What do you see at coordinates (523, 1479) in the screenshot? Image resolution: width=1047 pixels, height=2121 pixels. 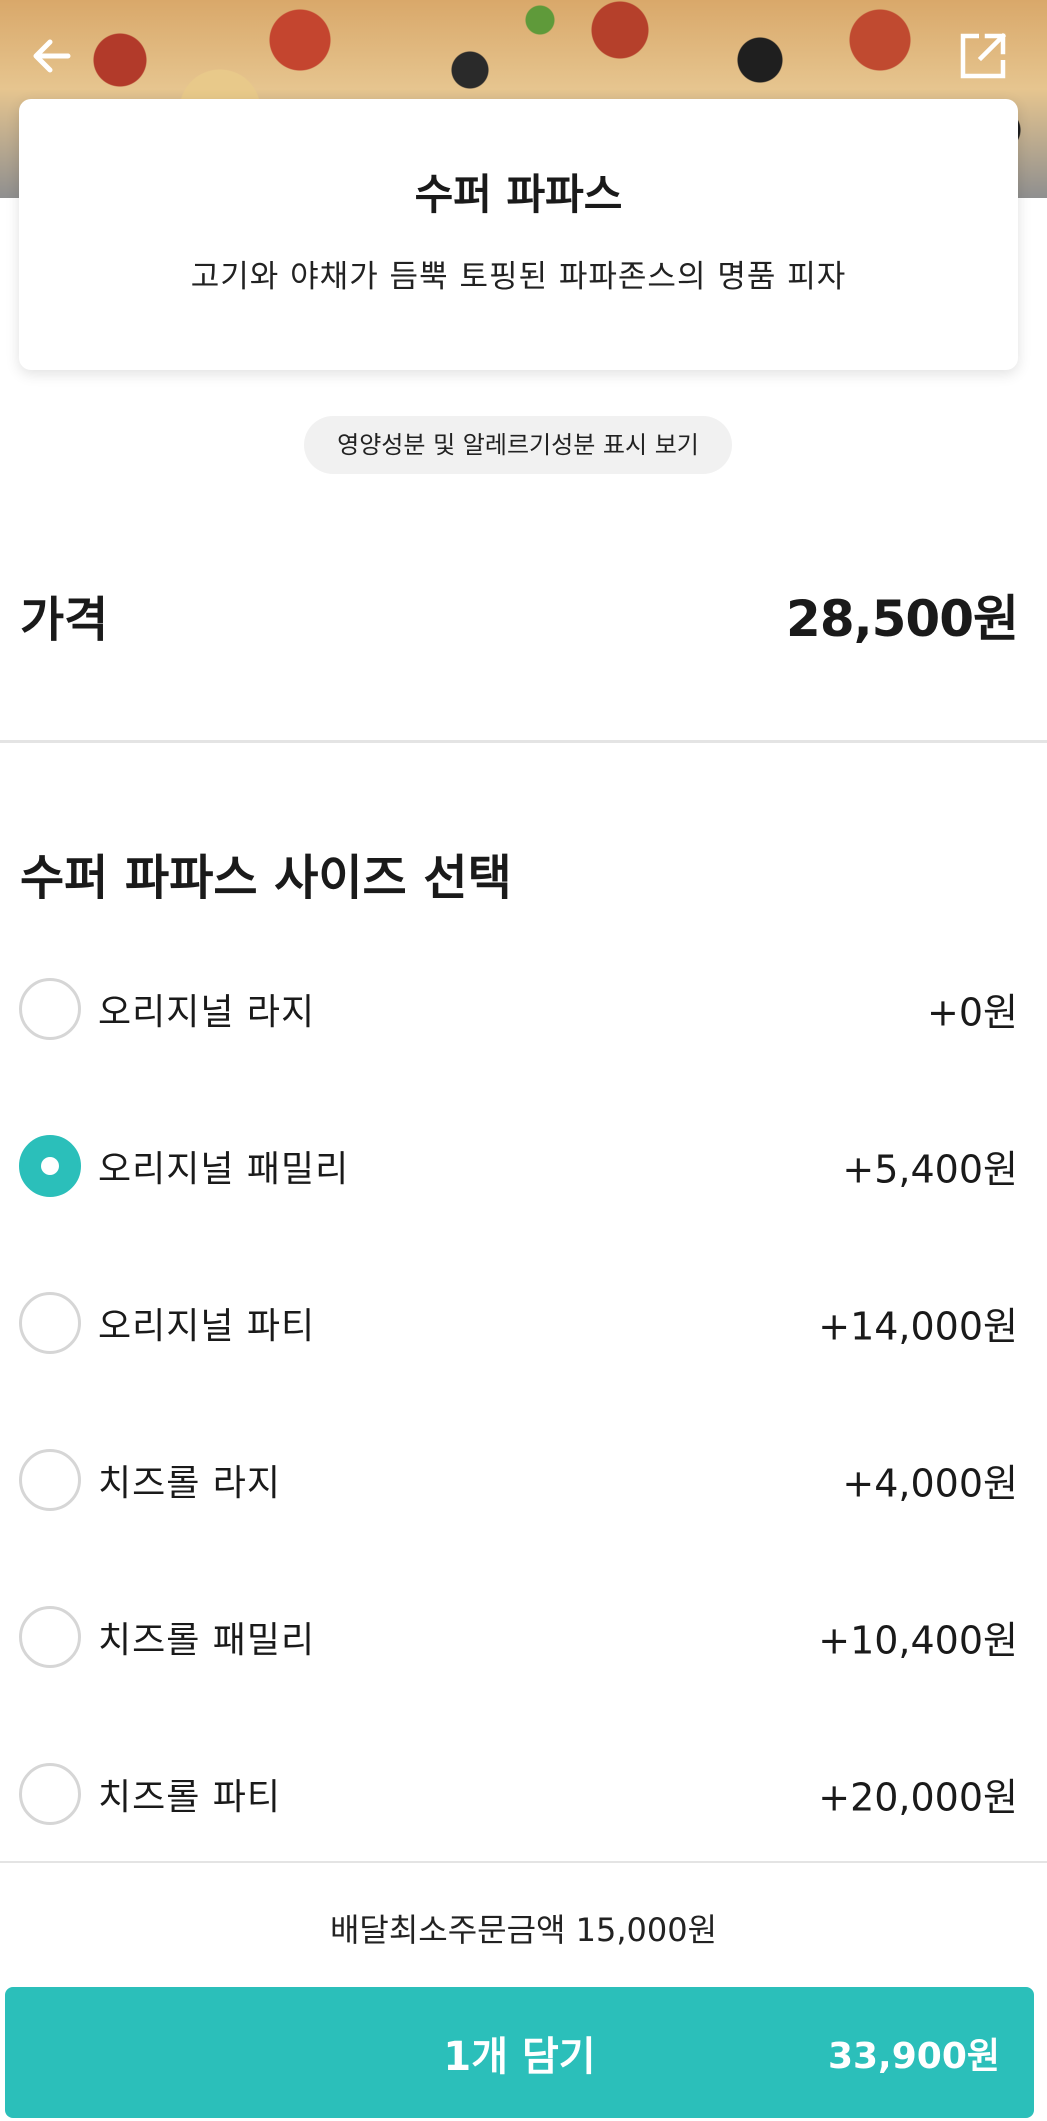 I see `size-option-cheeseroll-large: 치즈롤 라지 +4,000원` at bounding box center [523, 1479].